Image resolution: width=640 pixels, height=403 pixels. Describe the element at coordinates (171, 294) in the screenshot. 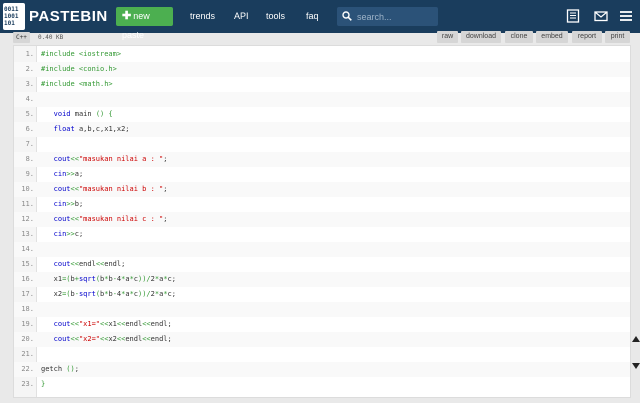

I see `code-token: c;` at that location.